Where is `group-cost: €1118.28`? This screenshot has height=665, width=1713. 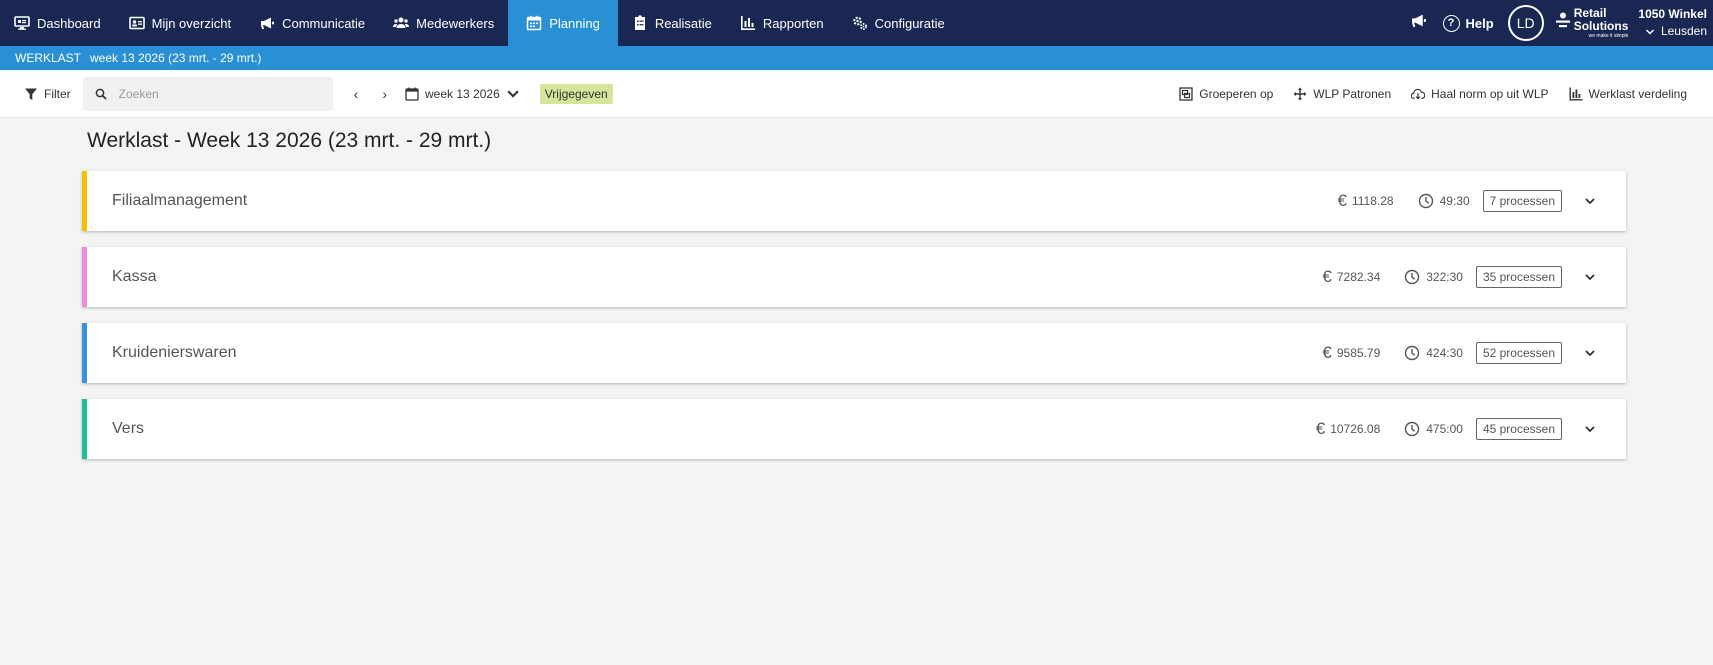 group-cost: €1118.28 is located at coordinates (1366, 201).